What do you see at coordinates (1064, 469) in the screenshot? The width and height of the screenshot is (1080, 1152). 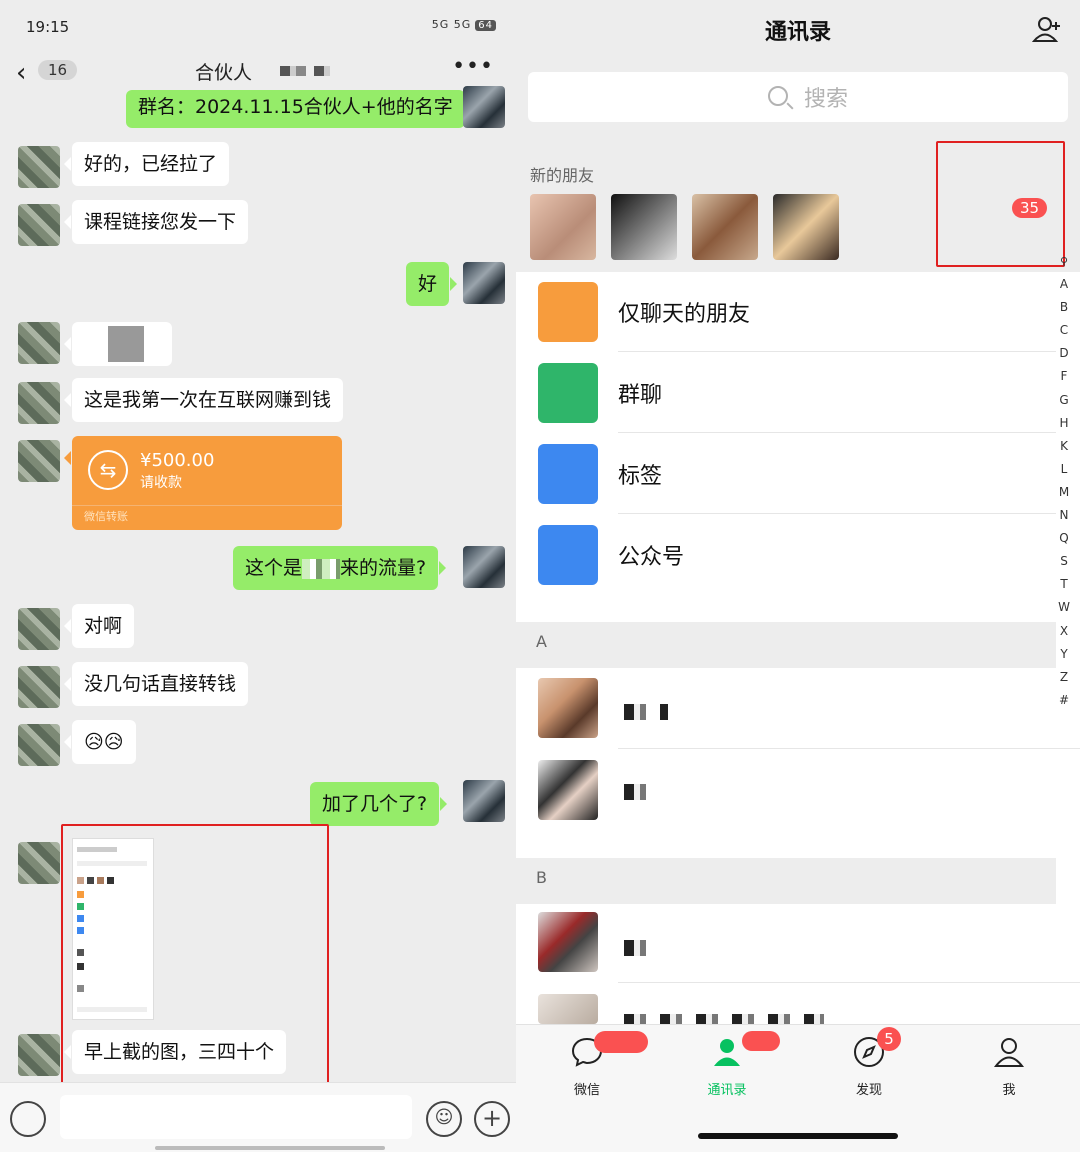 I see `alpha-letter: L` at bounding box center [1064, 469].